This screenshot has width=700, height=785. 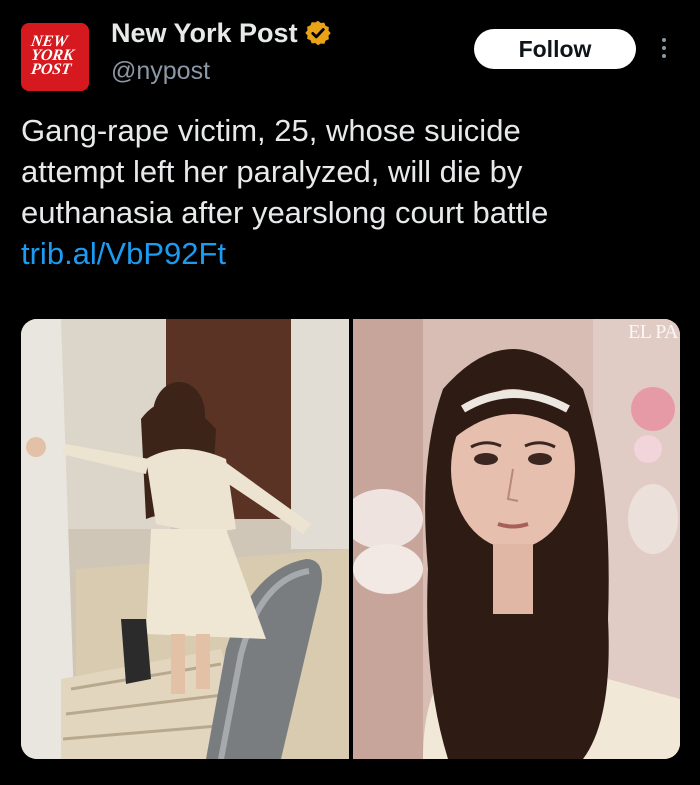 What do you see at coordinates (285, 212) in the screenshot?
I see `tweet-text-line: euthanasia after yearslong court battle` at bounding box center [285, 212].